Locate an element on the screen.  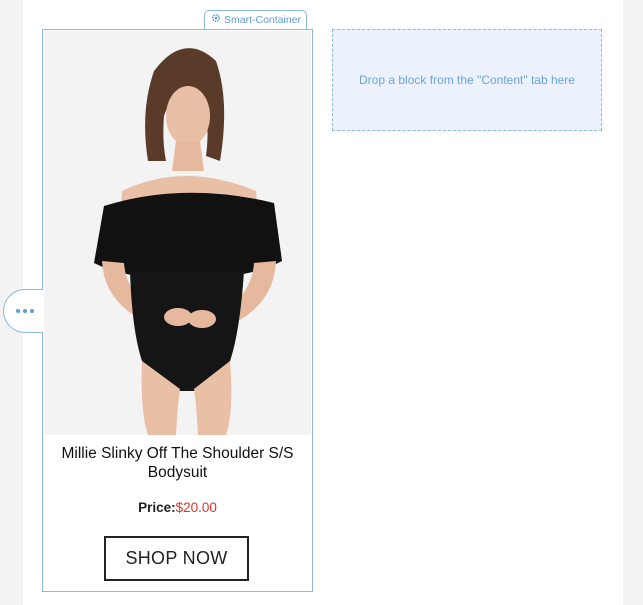
container-options-handle is located at coordinates (23, 311).